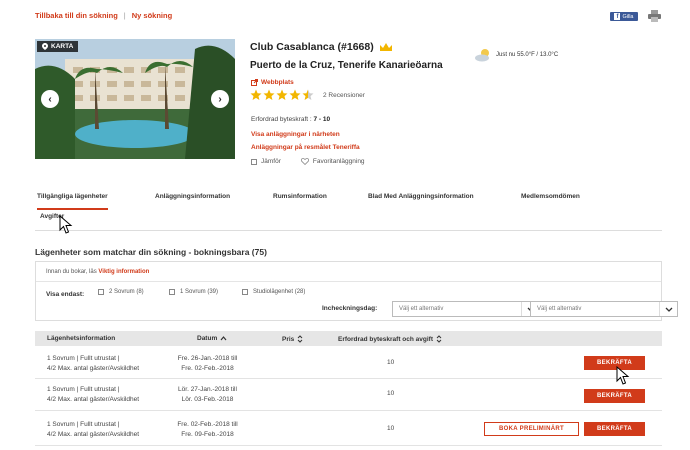 The height and width of the screenshot is (450, 690). What do you see at coordinates (604, 309) in the screenshot?
I see `checkin-to-select: Välj ett alternativ` at bounding box center [604, 309].